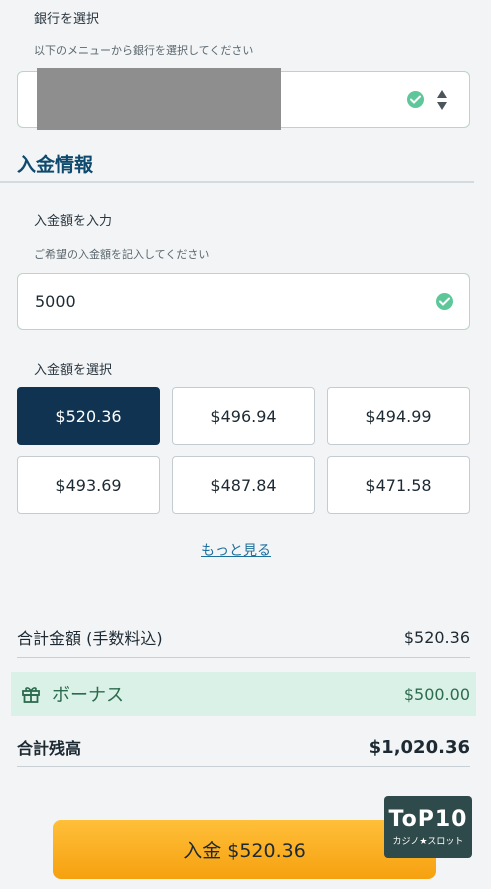 The width and height of the screenshot is (491, 889). Describe the element at coordinates (88, 485) in the screenshot. I see `amount-option-4: $493.69` at that location.